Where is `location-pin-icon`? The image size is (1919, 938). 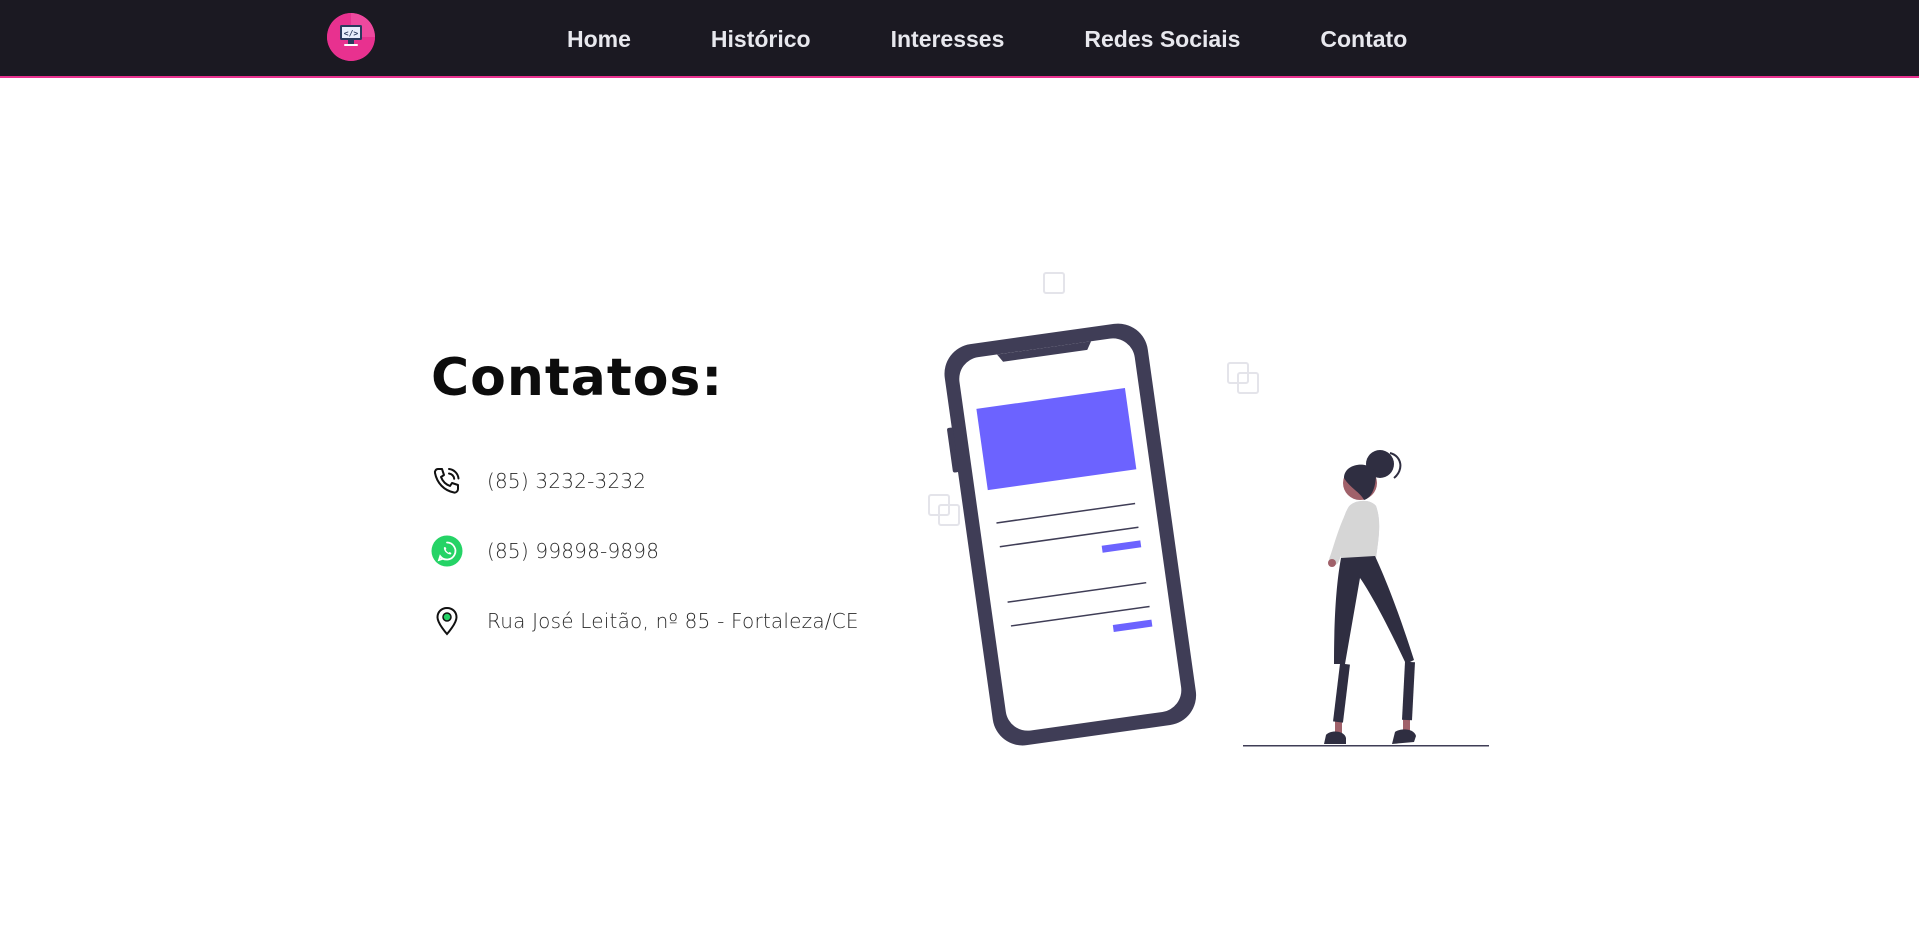
location-pin-icon is located at coordinates (447, 621).